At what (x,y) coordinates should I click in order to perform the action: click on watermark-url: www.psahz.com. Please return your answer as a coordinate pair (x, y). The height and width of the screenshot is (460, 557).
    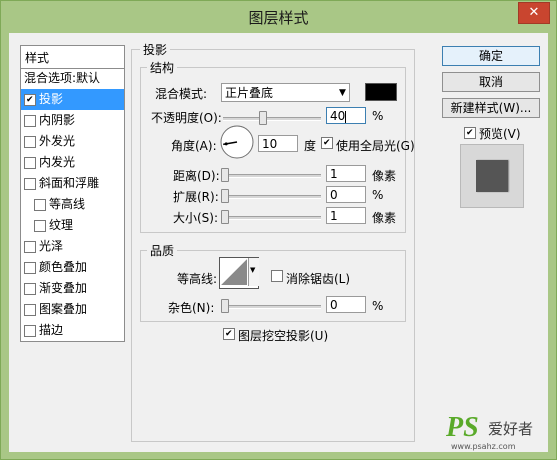
    Looking at the image, I should click on (483, 446).